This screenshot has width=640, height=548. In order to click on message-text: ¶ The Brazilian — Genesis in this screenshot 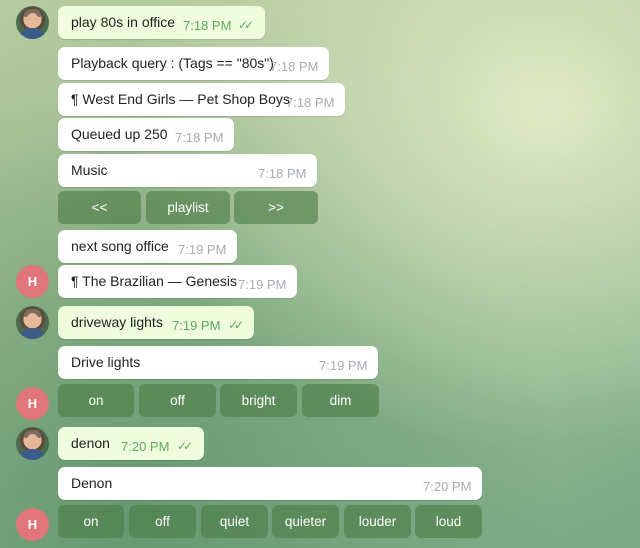, I will do `click(154, 281)`.